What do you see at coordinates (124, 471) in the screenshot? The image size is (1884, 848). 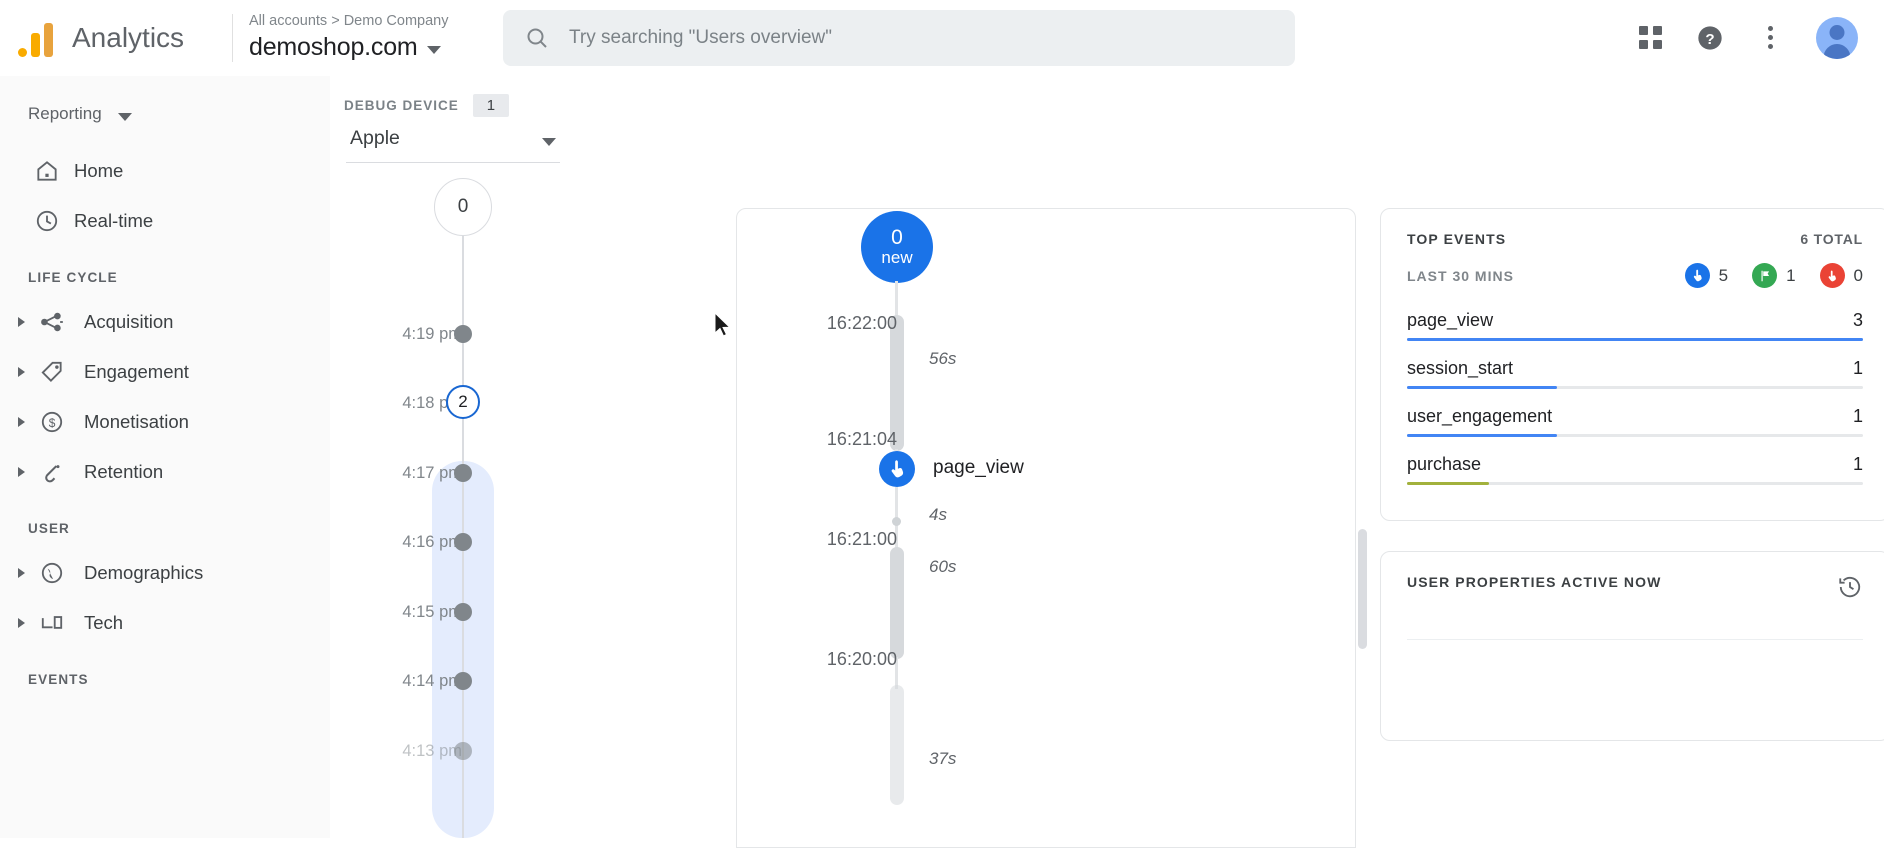 I see `sidebar-item-label: Retention` at bounding box center [124, 471].